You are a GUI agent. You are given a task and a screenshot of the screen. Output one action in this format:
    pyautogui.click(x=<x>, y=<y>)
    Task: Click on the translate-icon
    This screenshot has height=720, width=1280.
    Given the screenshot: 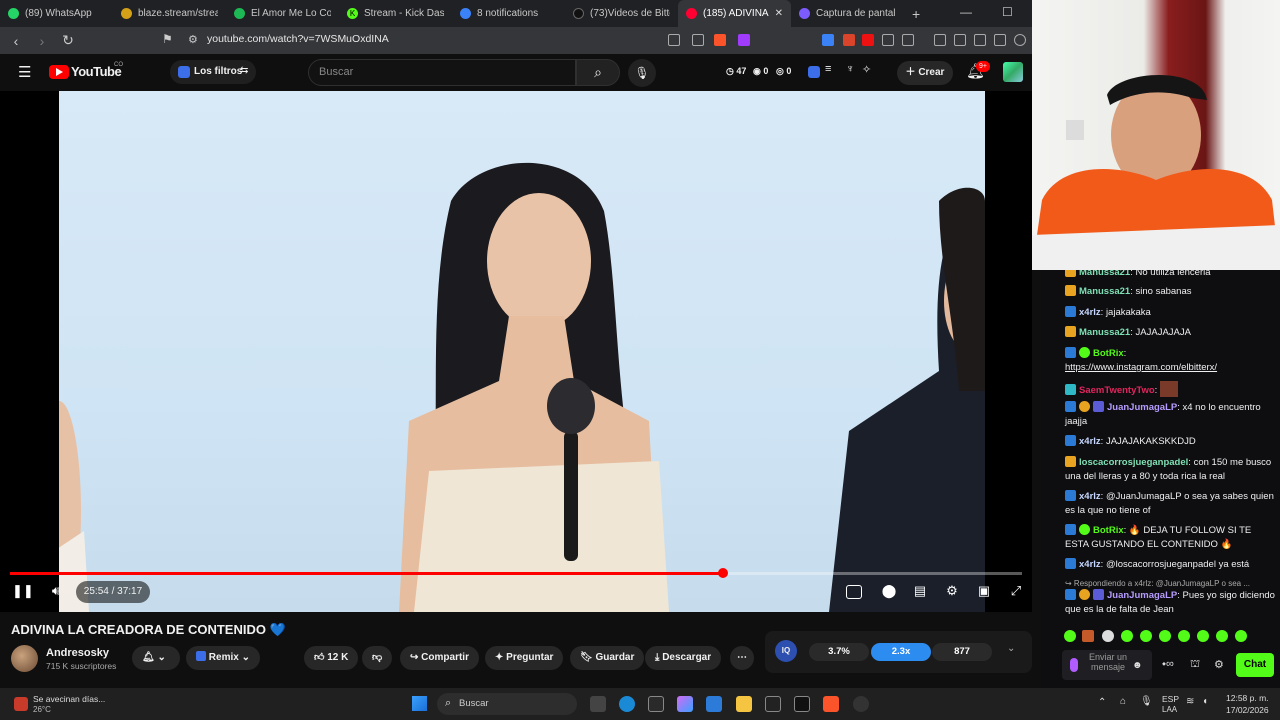 What is the action you would take?
    pyautogui.click(x=828, y=40)
    